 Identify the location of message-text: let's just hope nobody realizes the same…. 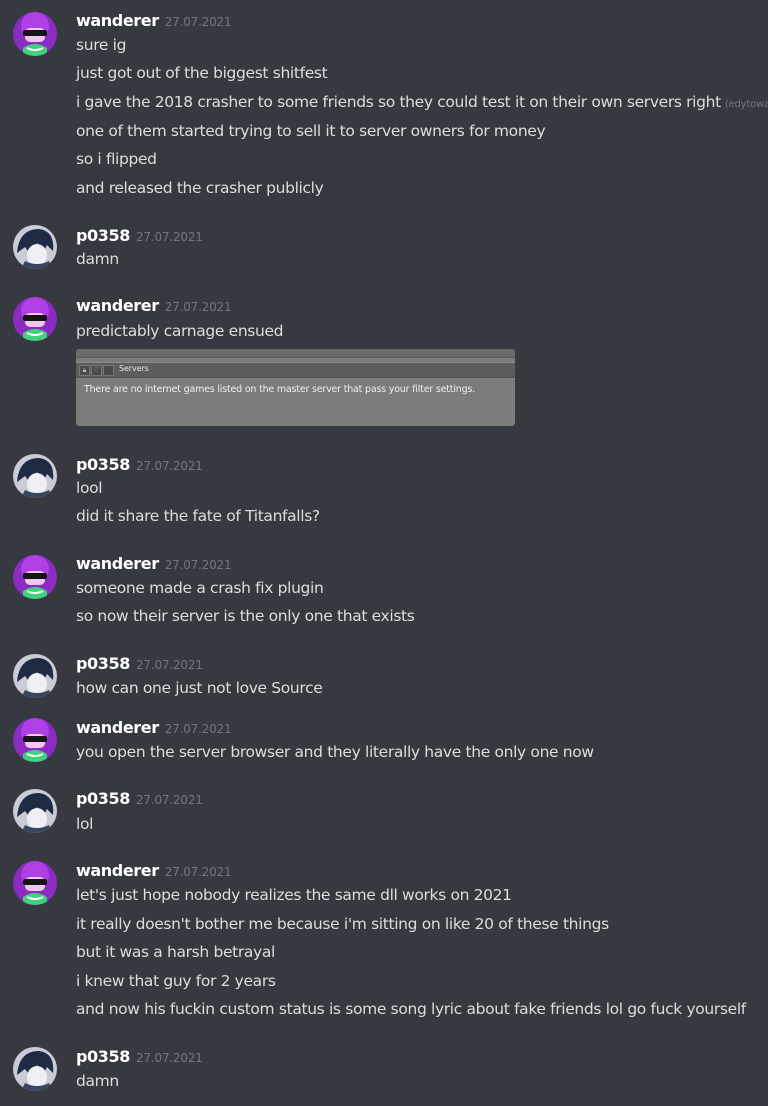
(294, 895).